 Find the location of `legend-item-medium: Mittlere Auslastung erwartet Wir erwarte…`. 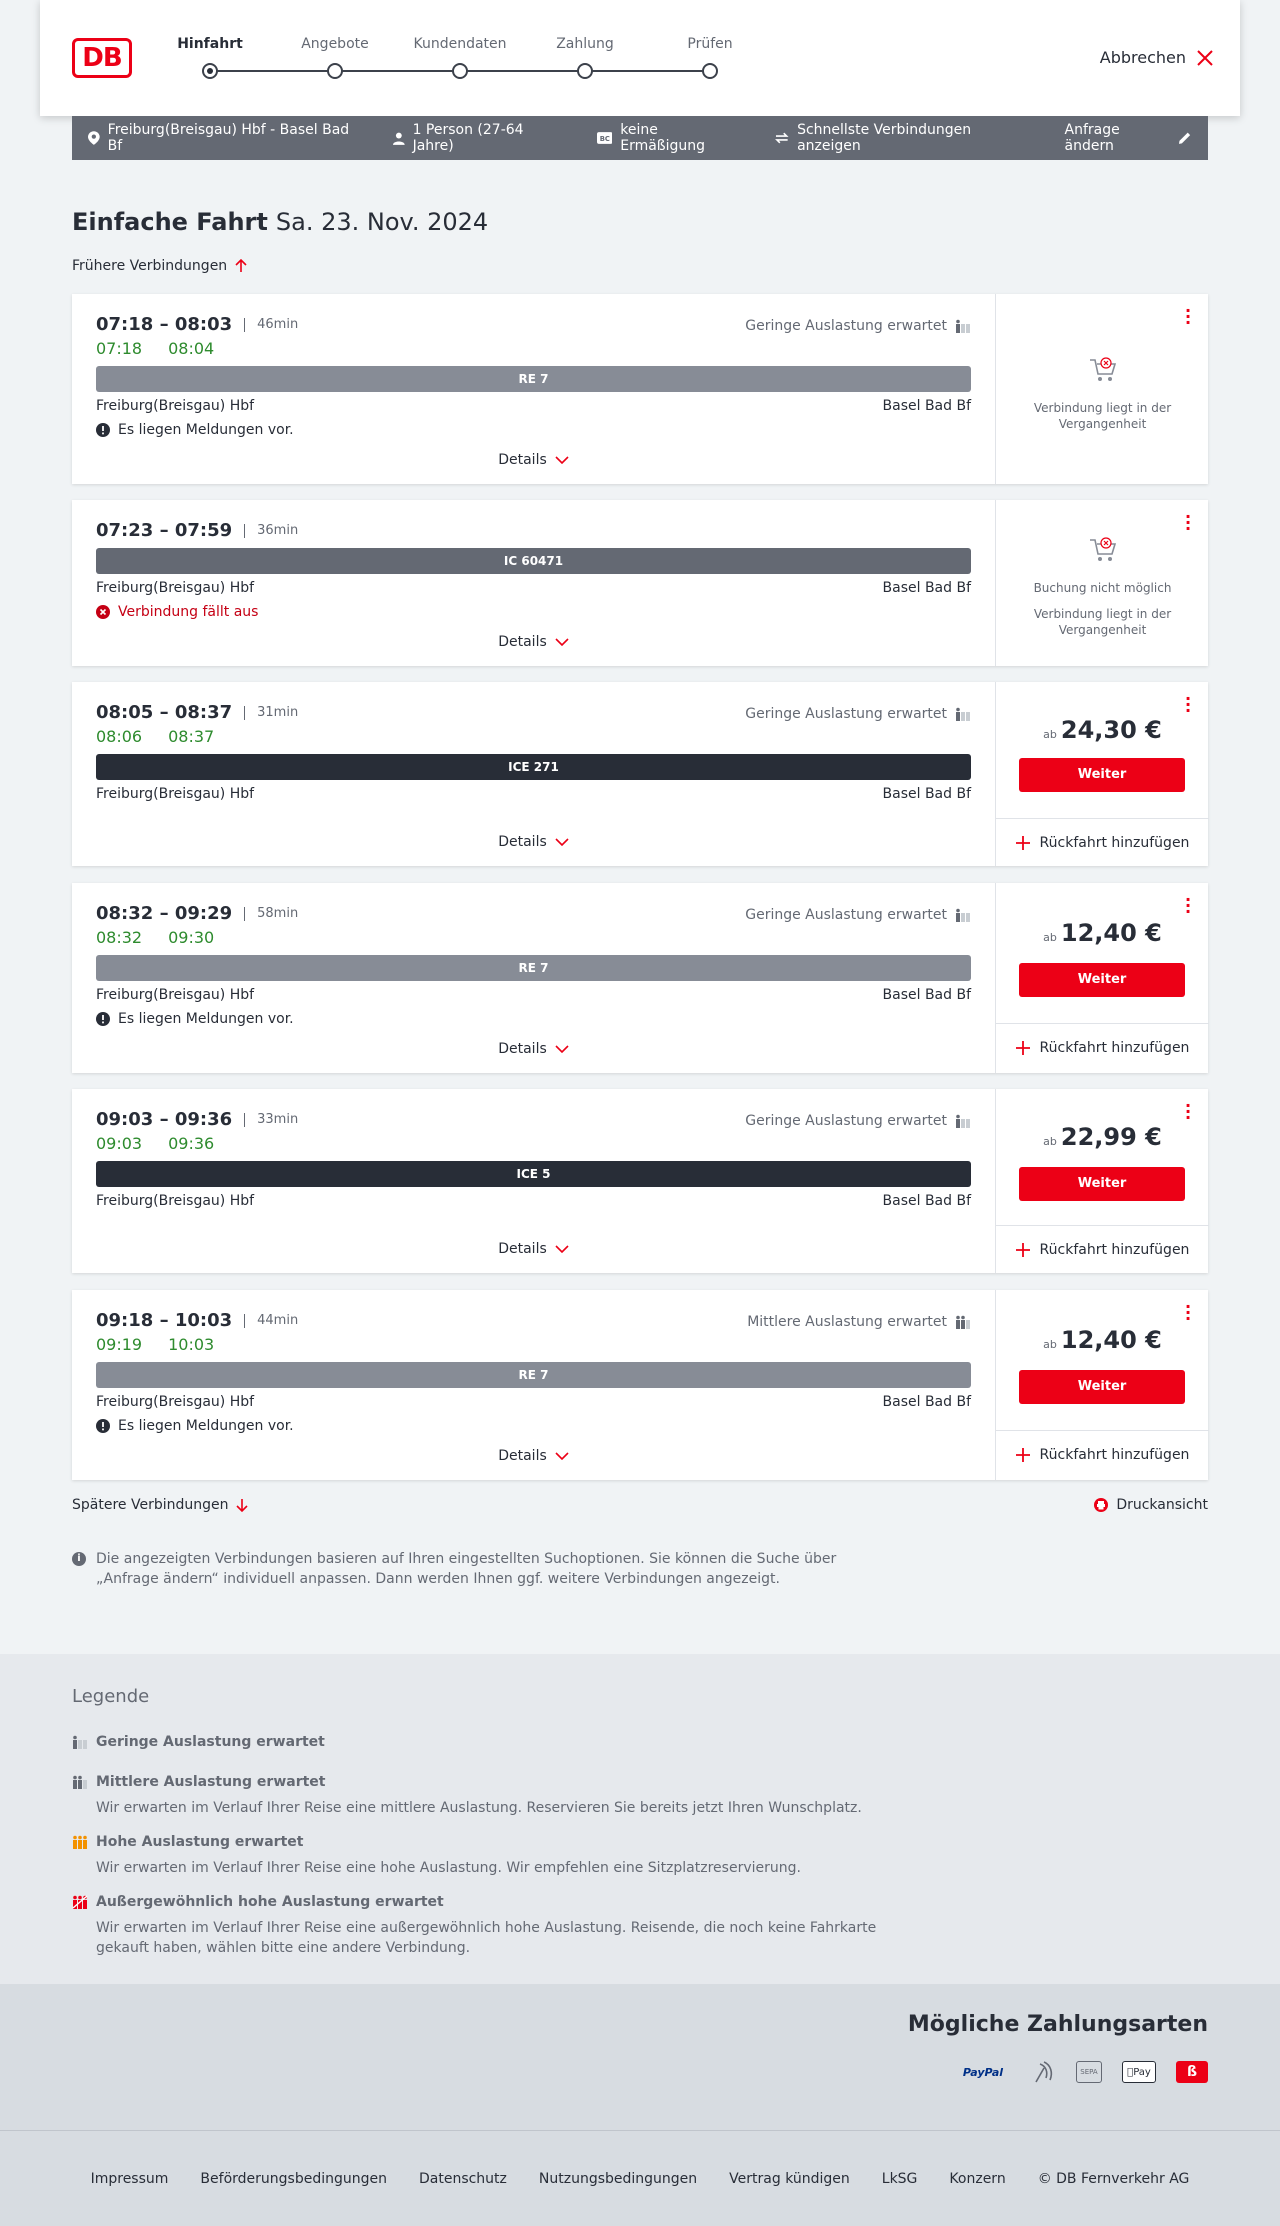

legend-item-medium: Mittlere Auslastung erwartet Wir erwarte… is located at coordinates (482, 1796).